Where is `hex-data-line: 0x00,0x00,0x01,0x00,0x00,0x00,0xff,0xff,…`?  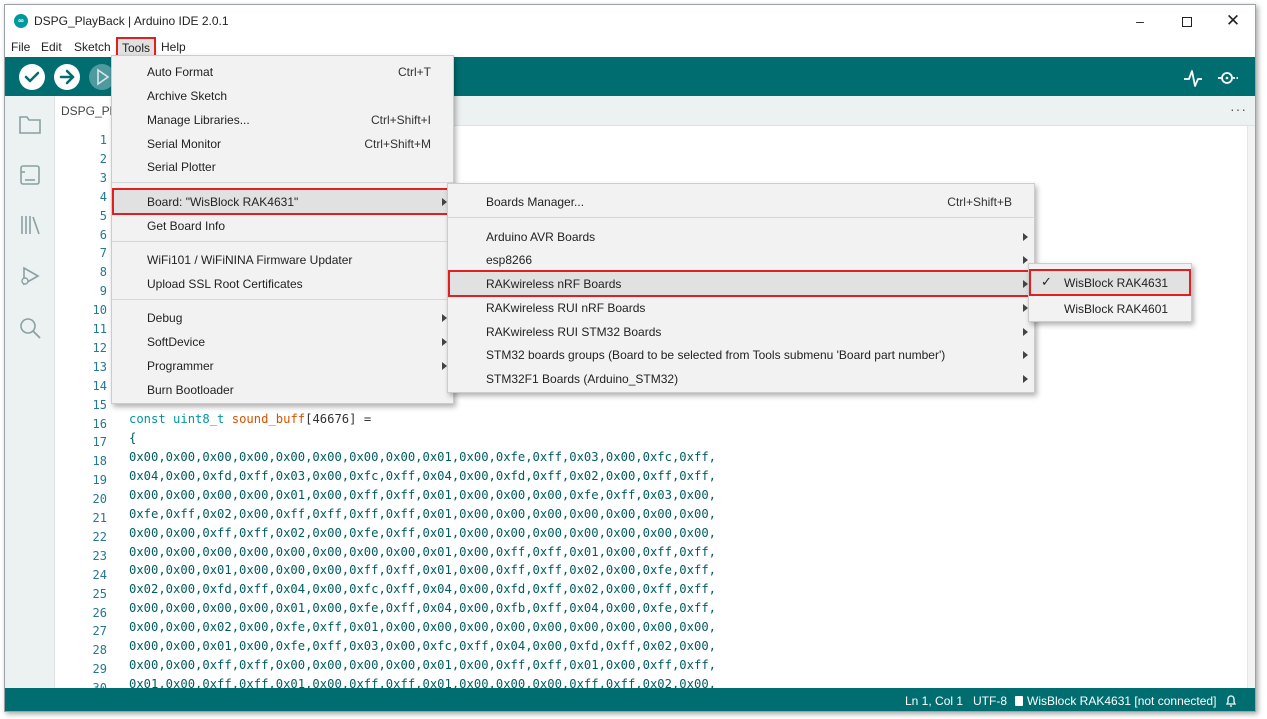 hex-data-line: 0x00,0x00,0x01,0x00,0x00,0x00,0xff,0xff,… is located at coordinates (422, 570).